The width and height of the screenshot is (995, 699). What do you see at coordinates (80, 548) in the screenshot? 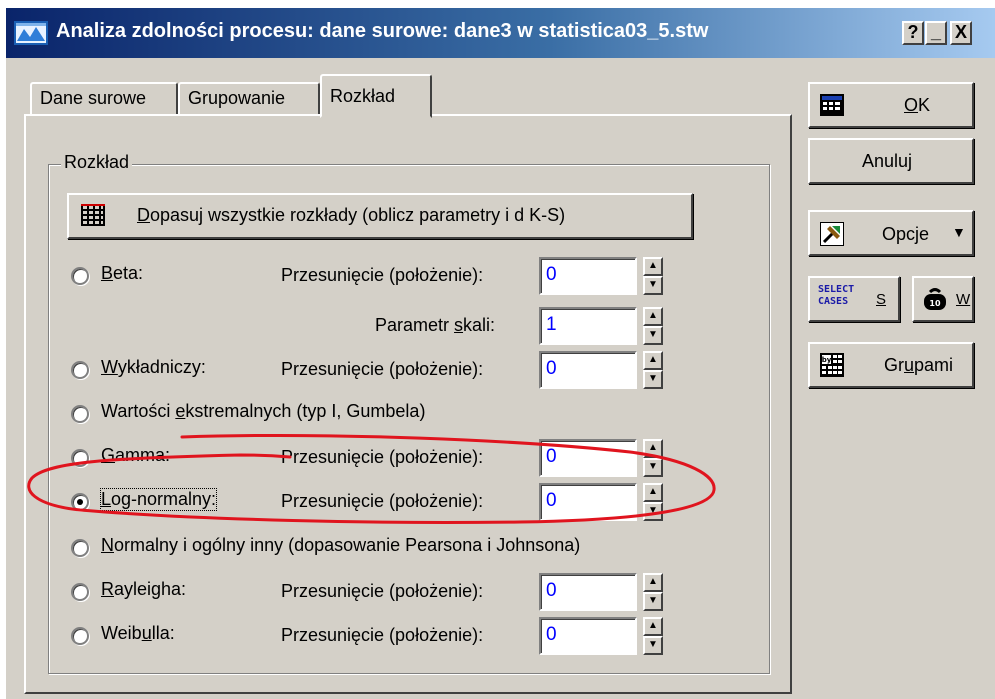
I see `radio-normalny` at bounding box center [80, 548].